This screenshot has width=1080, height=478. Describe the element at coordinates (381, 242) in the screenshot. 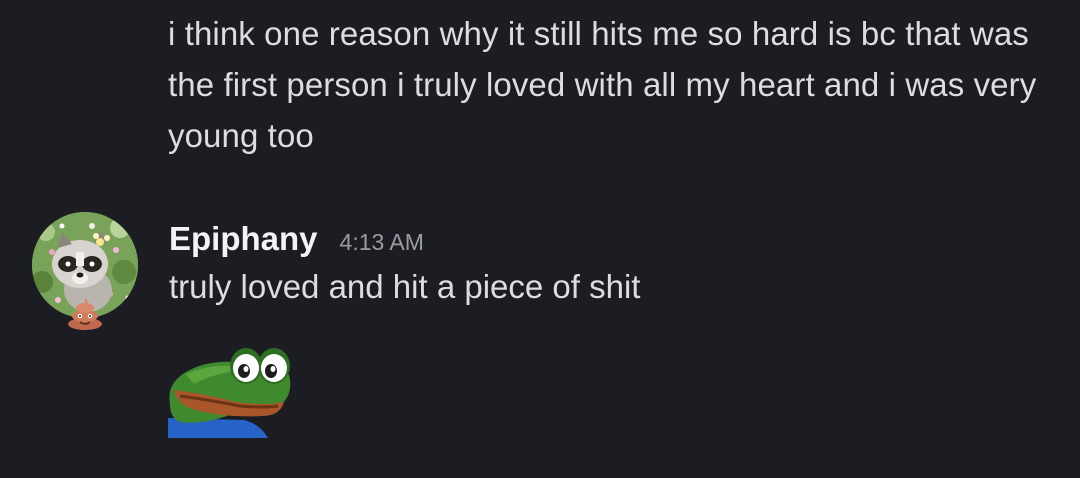

I see `message-timestamp: 4:13 AM` at that location.